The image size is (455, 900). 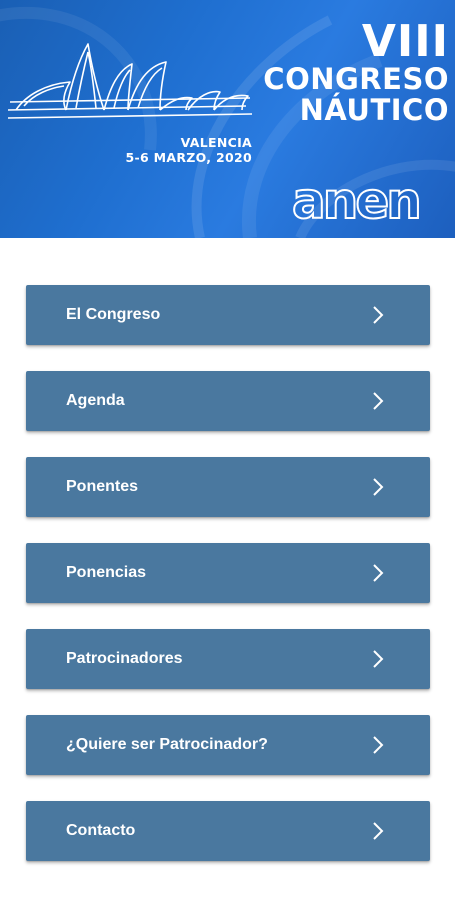 I want to click on valencia-skyline-logo, so click(x=130, y=81).